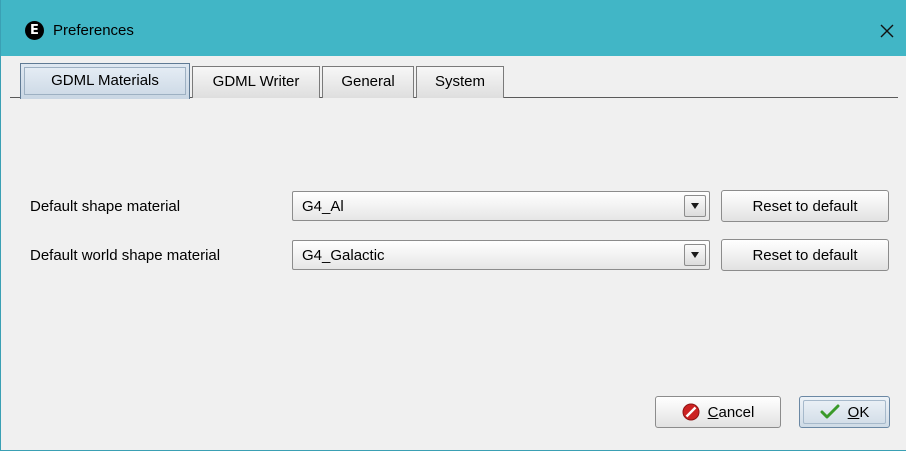 Image resolution: width=906 pixels, height=451 pixels. What do you see at coordinates (501, 255) in the screenshot?
I see `world-material-select: G4_Galactic` at bounding box center [501, 255].